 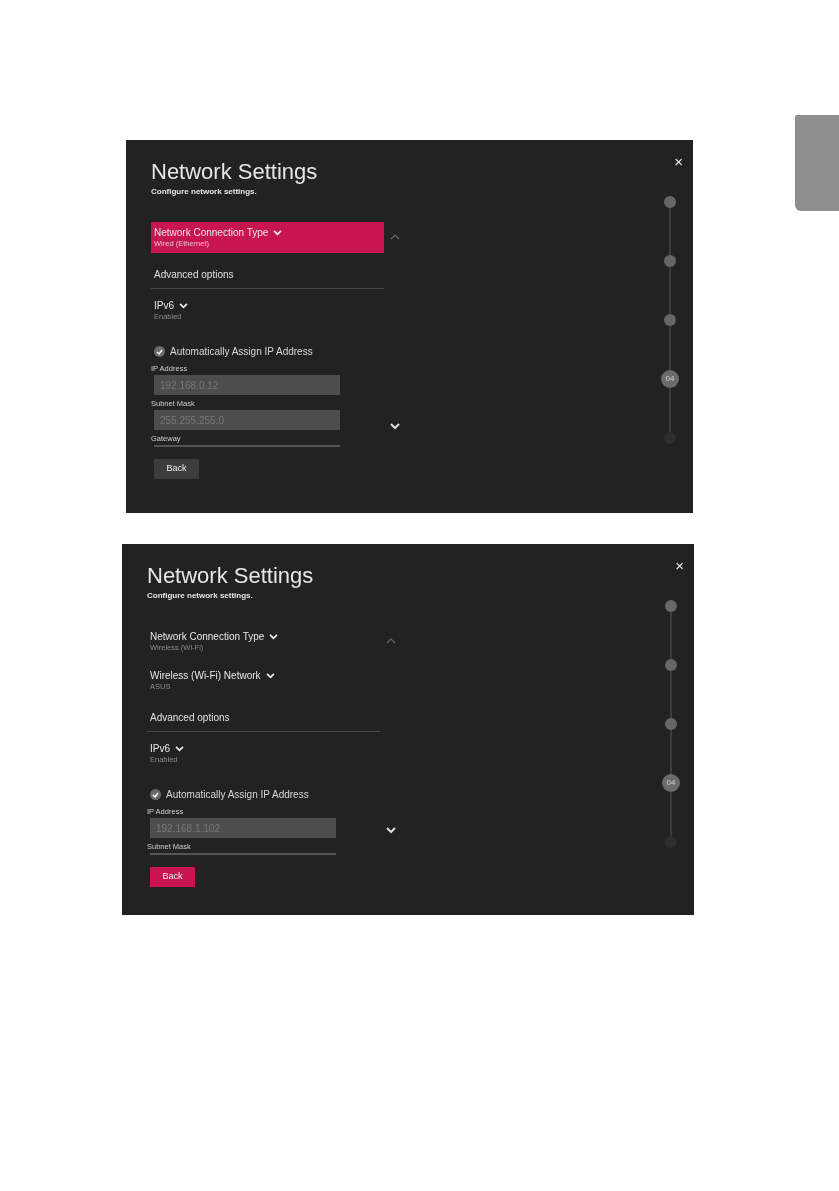 What do you see at coordinates (205, 675) in the screenshot?
I see `dropdown-label: Wireless (Wi-Fi) Network` at bounding box center [205, 675].